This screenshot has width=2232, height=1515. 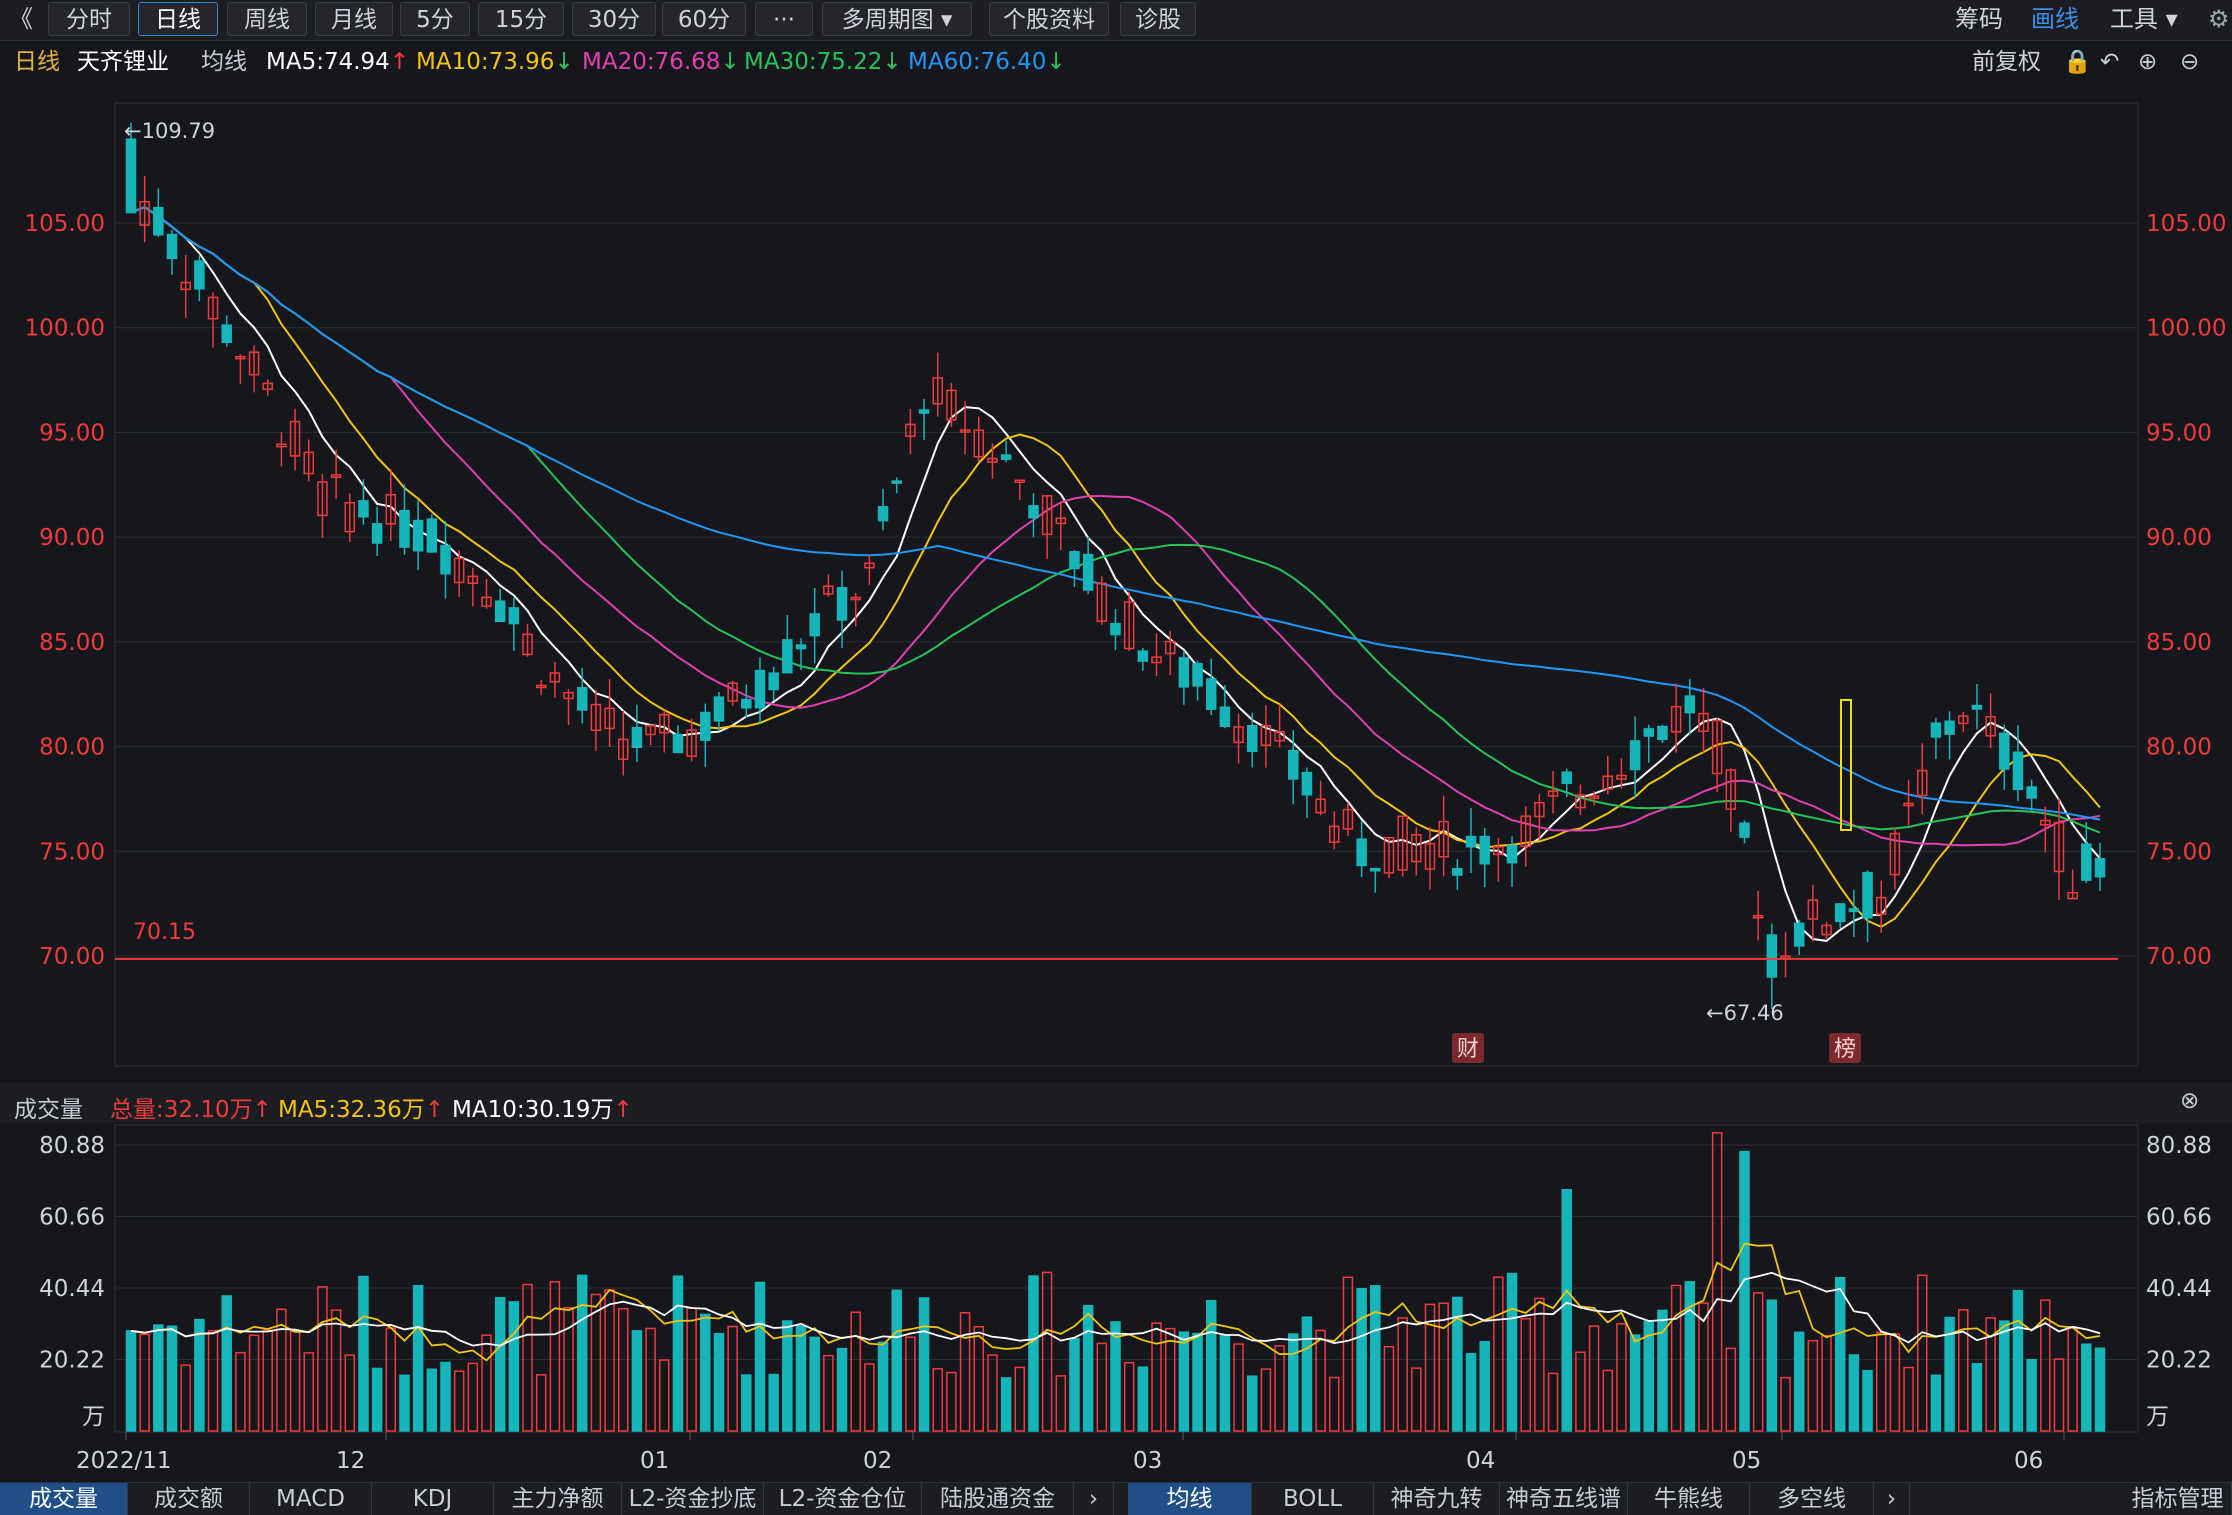 I want to click on tab-15min: 15分, so click(x=521, y=19).